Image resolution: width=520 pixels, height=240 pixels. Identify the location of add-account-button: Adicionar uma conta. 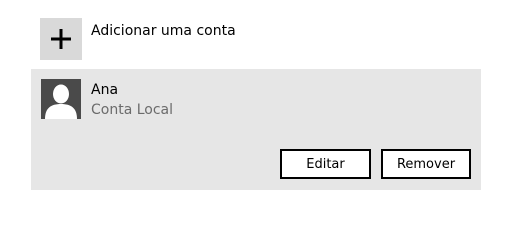
(138, 39).